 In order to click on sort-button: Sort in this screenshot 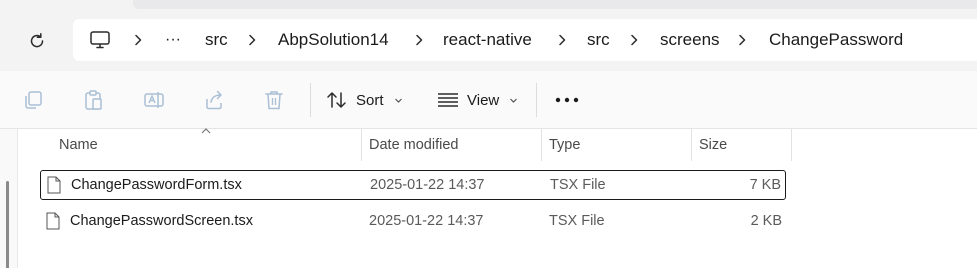, I will do `click(364, 100)`.